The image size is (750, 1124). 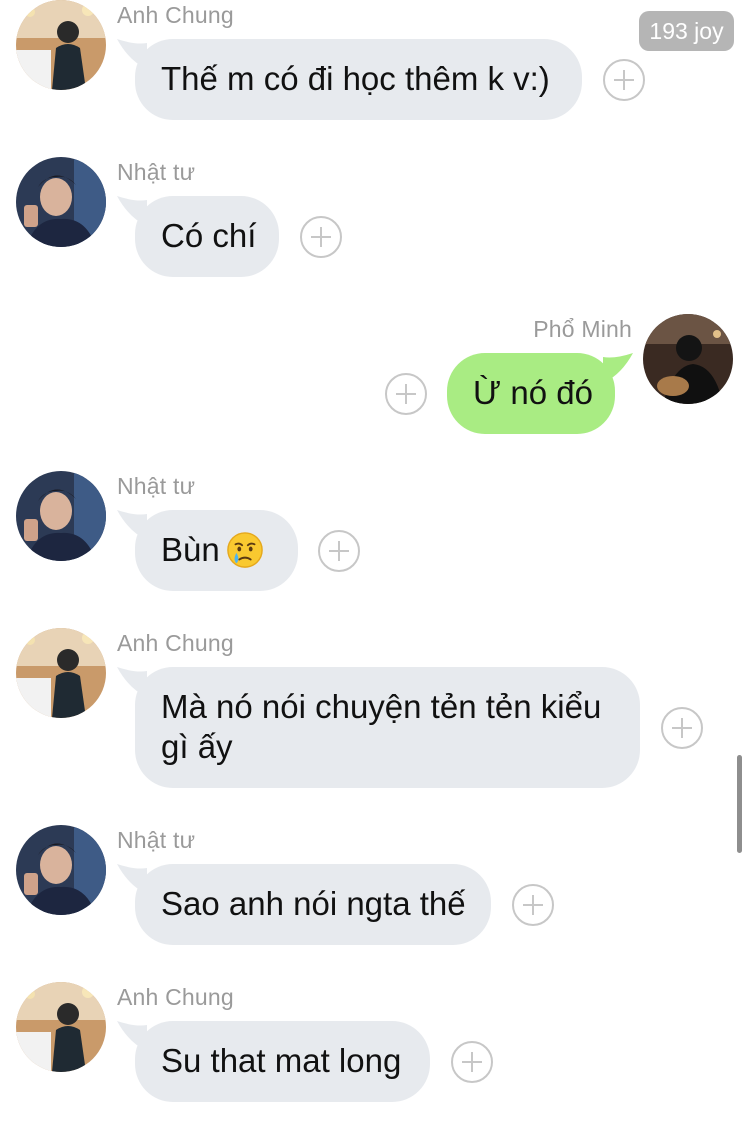 I want to click on message-text: Sao anh nói ngta thế, so click(x=313, y=903).